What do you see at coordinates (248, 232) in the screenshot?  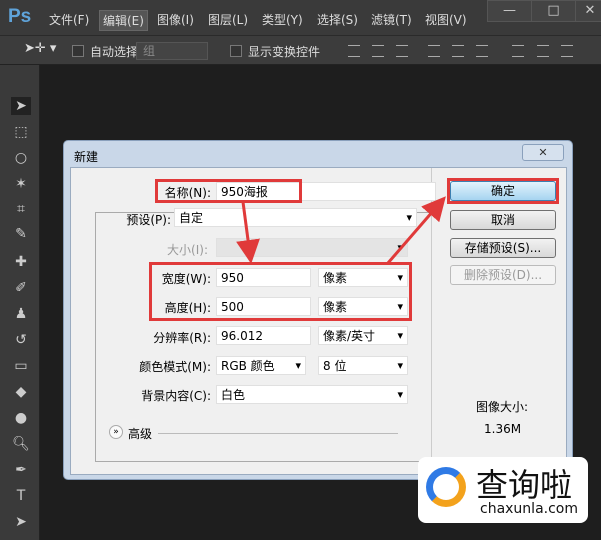 I see `arrow-down` at bounding box center [248, 232].